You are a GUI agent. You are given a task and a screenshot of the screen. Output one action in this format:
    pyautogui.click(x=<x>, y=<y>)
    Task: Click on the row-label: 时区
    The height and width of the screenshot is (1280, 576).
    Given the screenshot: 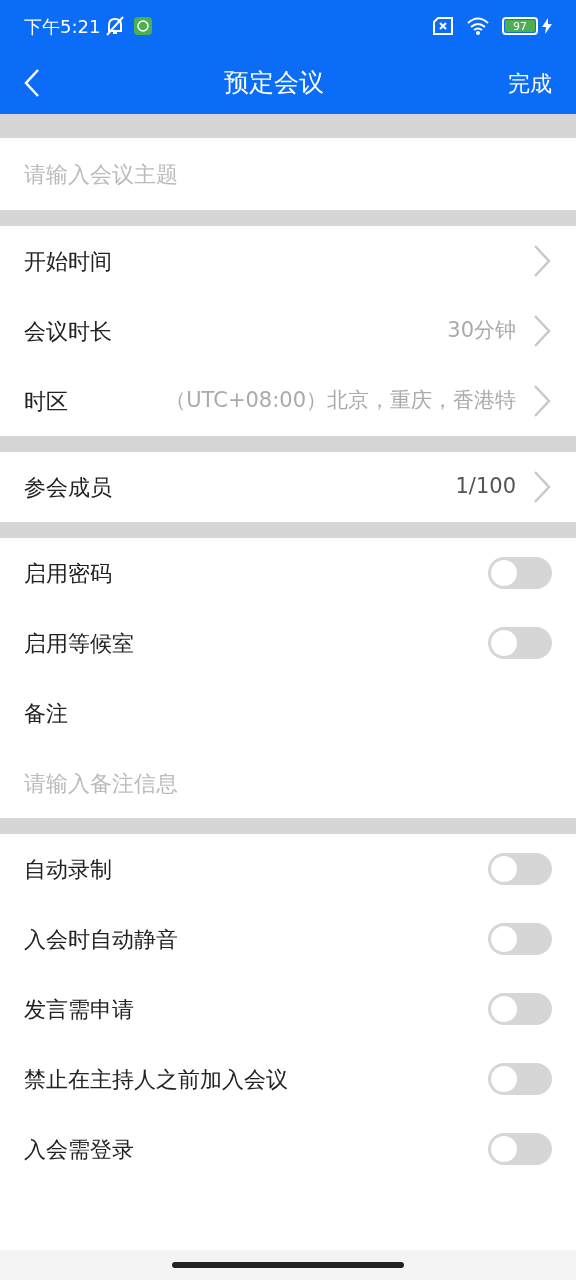 What is the action you would take?
    pyautogui.click(x=46, y=401)
    